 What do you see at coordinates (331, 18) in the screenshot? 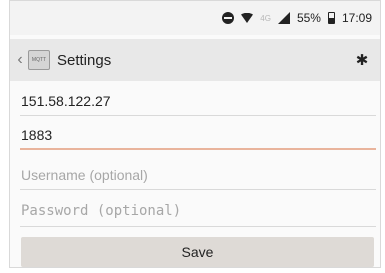
I see `battery-icon` at bounding box center [331, 18].